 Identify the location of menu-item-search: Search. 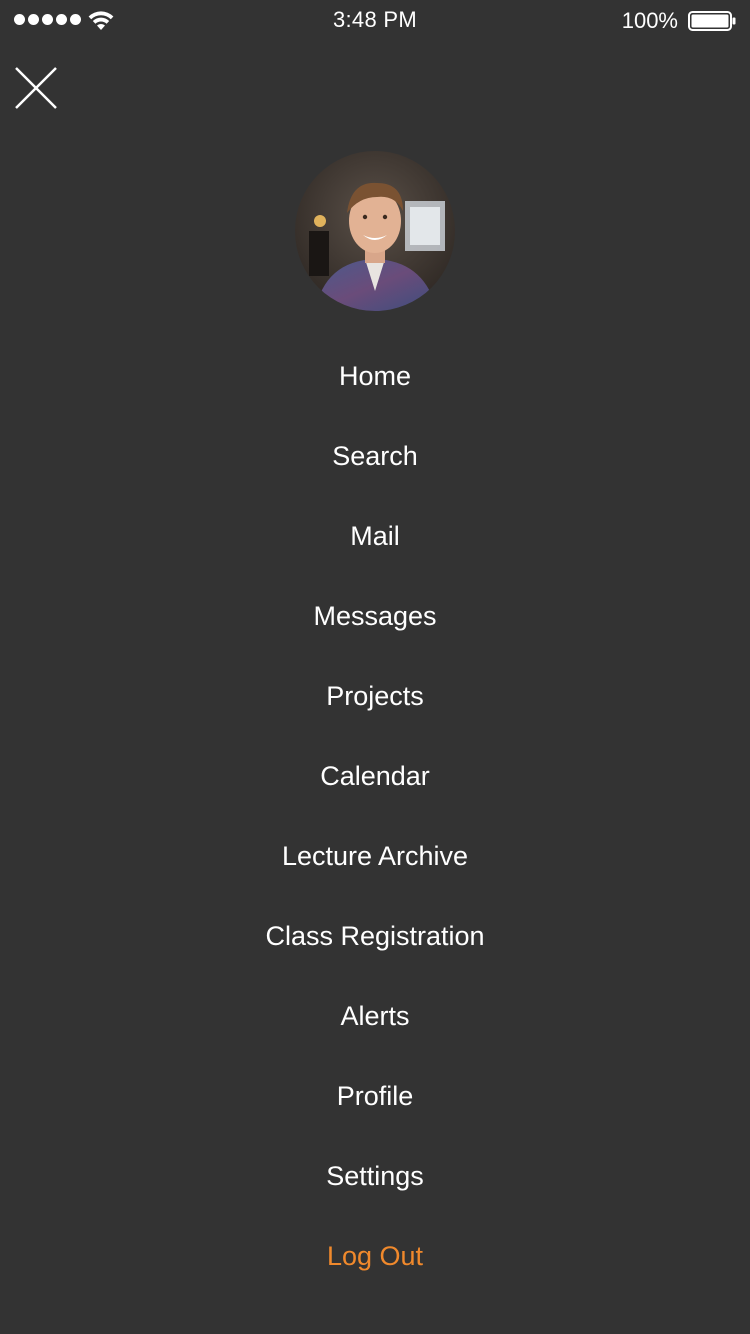
(375, 456).